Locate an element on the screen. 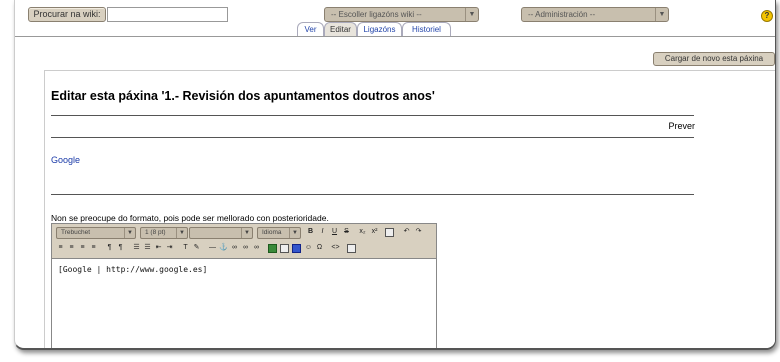 The image size is (780, 362). admin-select: -- Administración -- ▼ is located at coordinates (595, 14).